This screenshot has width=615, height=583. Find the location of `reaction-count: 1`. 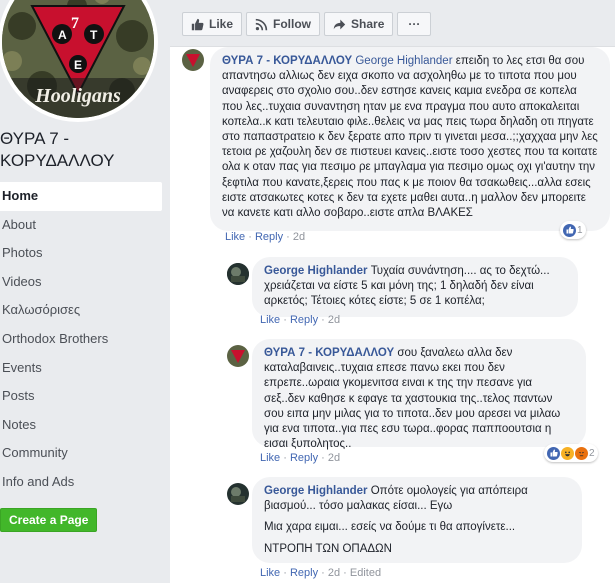

reaction-count: 1 is located at coordinates (573, 230).